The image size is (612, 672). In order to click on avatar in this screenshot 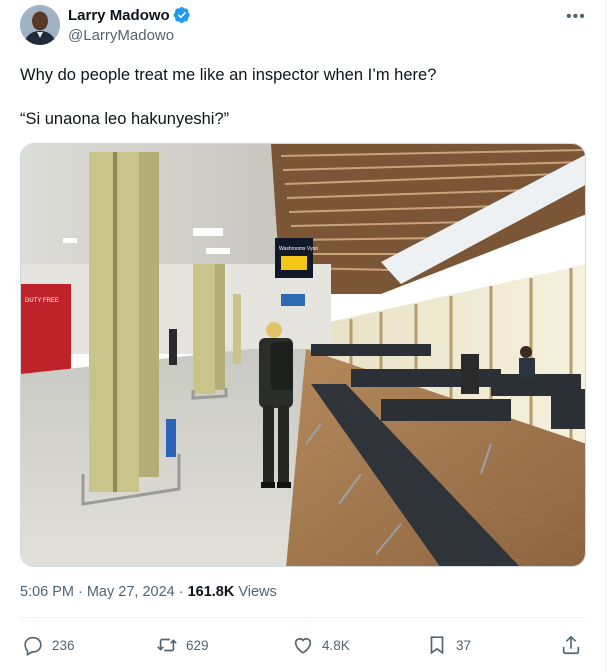, I will do `click(40, 25)`.